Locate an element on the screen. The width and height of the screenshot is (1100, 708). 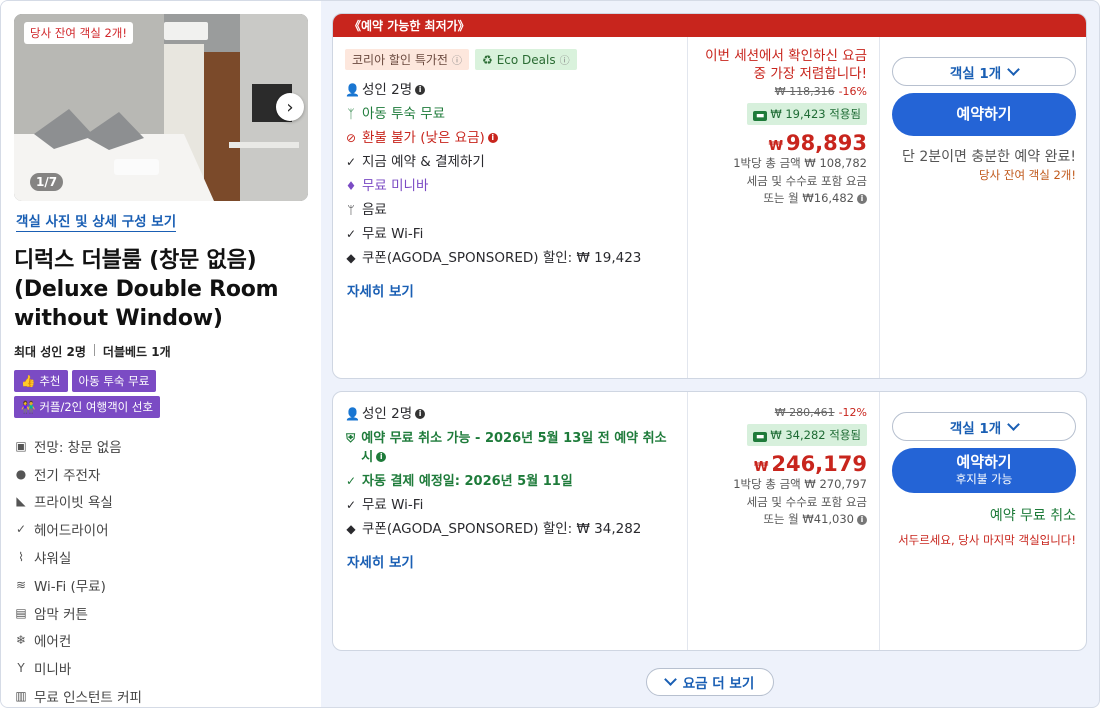
per-night-total: 1박당 총 금액 ₩ 270,797 is located at coordinates (800, 484).